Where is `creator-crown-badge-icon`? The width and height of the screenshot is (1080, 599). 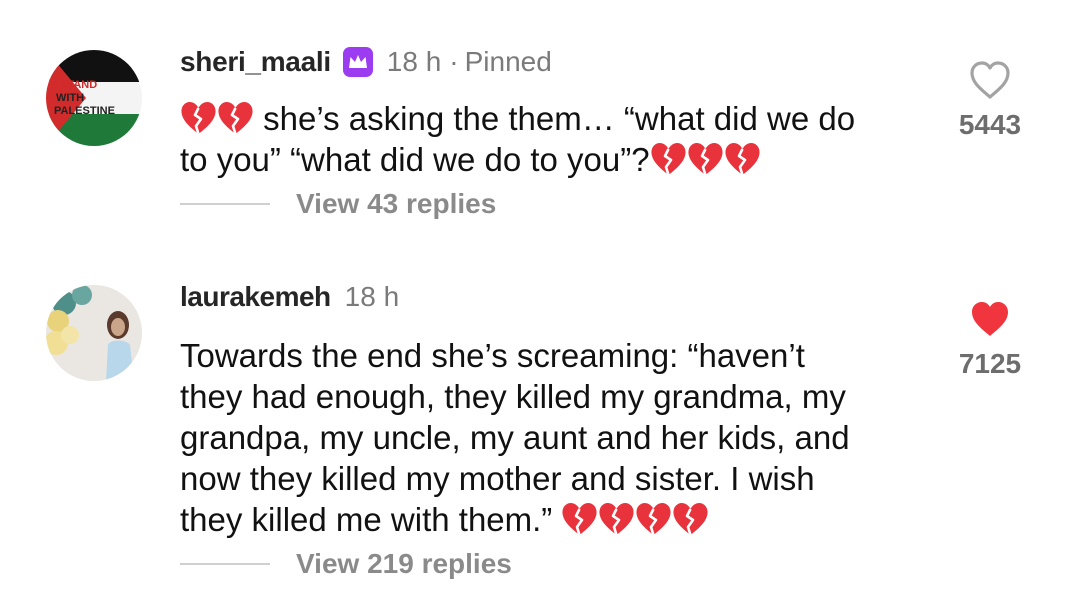
creator-crown-badge-icon is located at coordinates (357, 62).